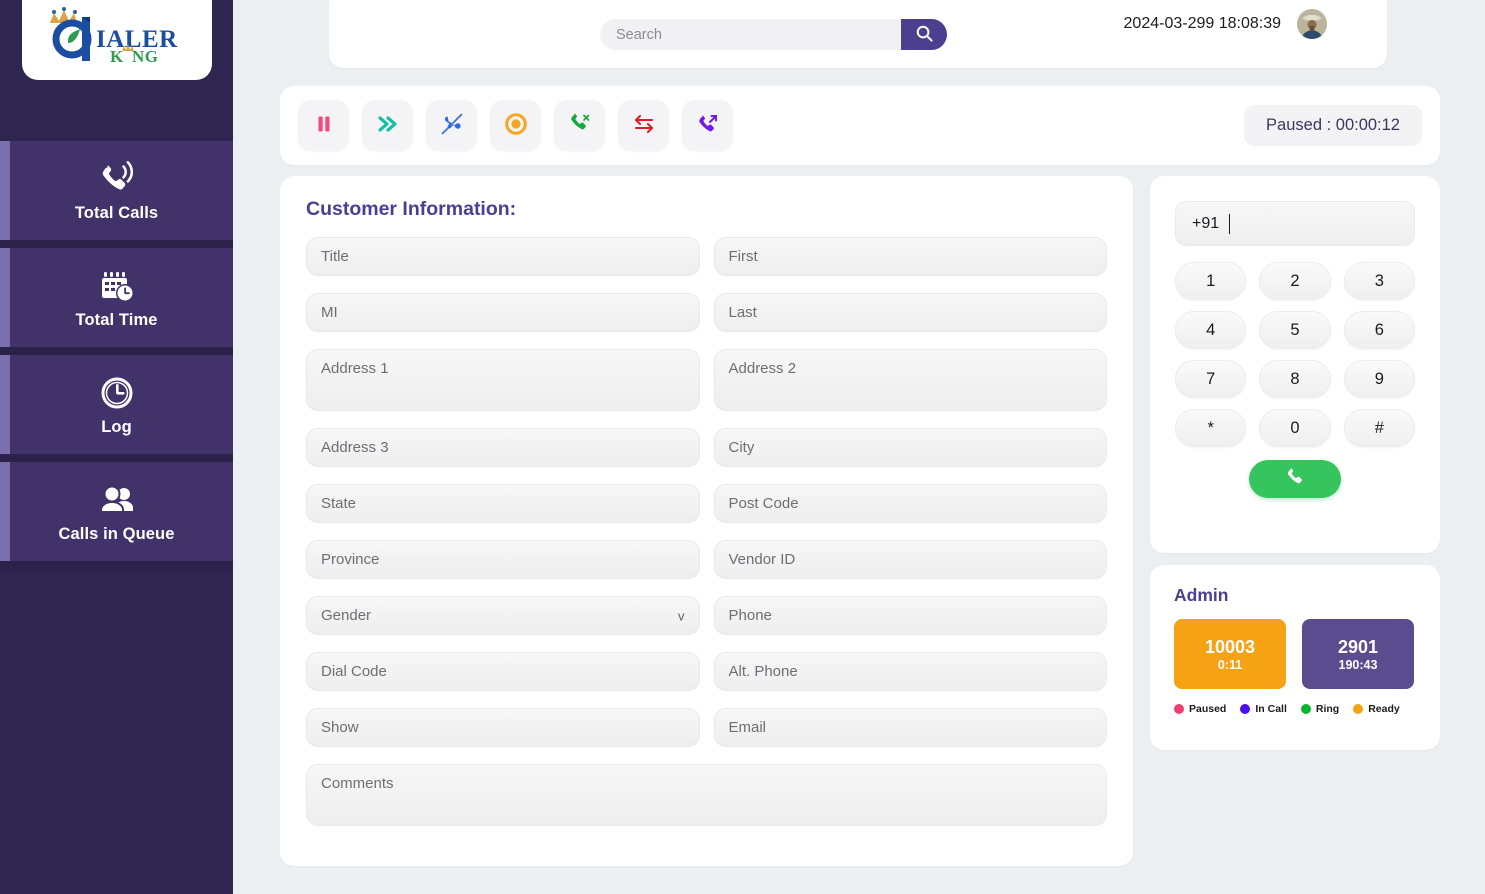  Describe the element at coordinates (1295, 709) in the screenshot. I see `status-legend: Paused In Call Ring Ready` at that location.